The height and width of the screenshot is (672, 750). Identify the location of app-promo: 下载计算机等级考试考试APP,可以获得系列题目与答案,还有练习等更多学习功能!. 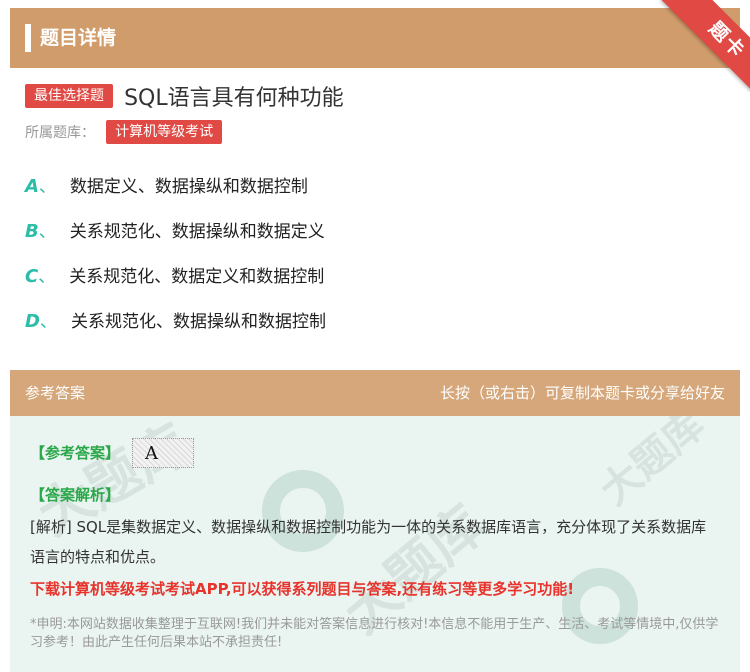
(380, 589).